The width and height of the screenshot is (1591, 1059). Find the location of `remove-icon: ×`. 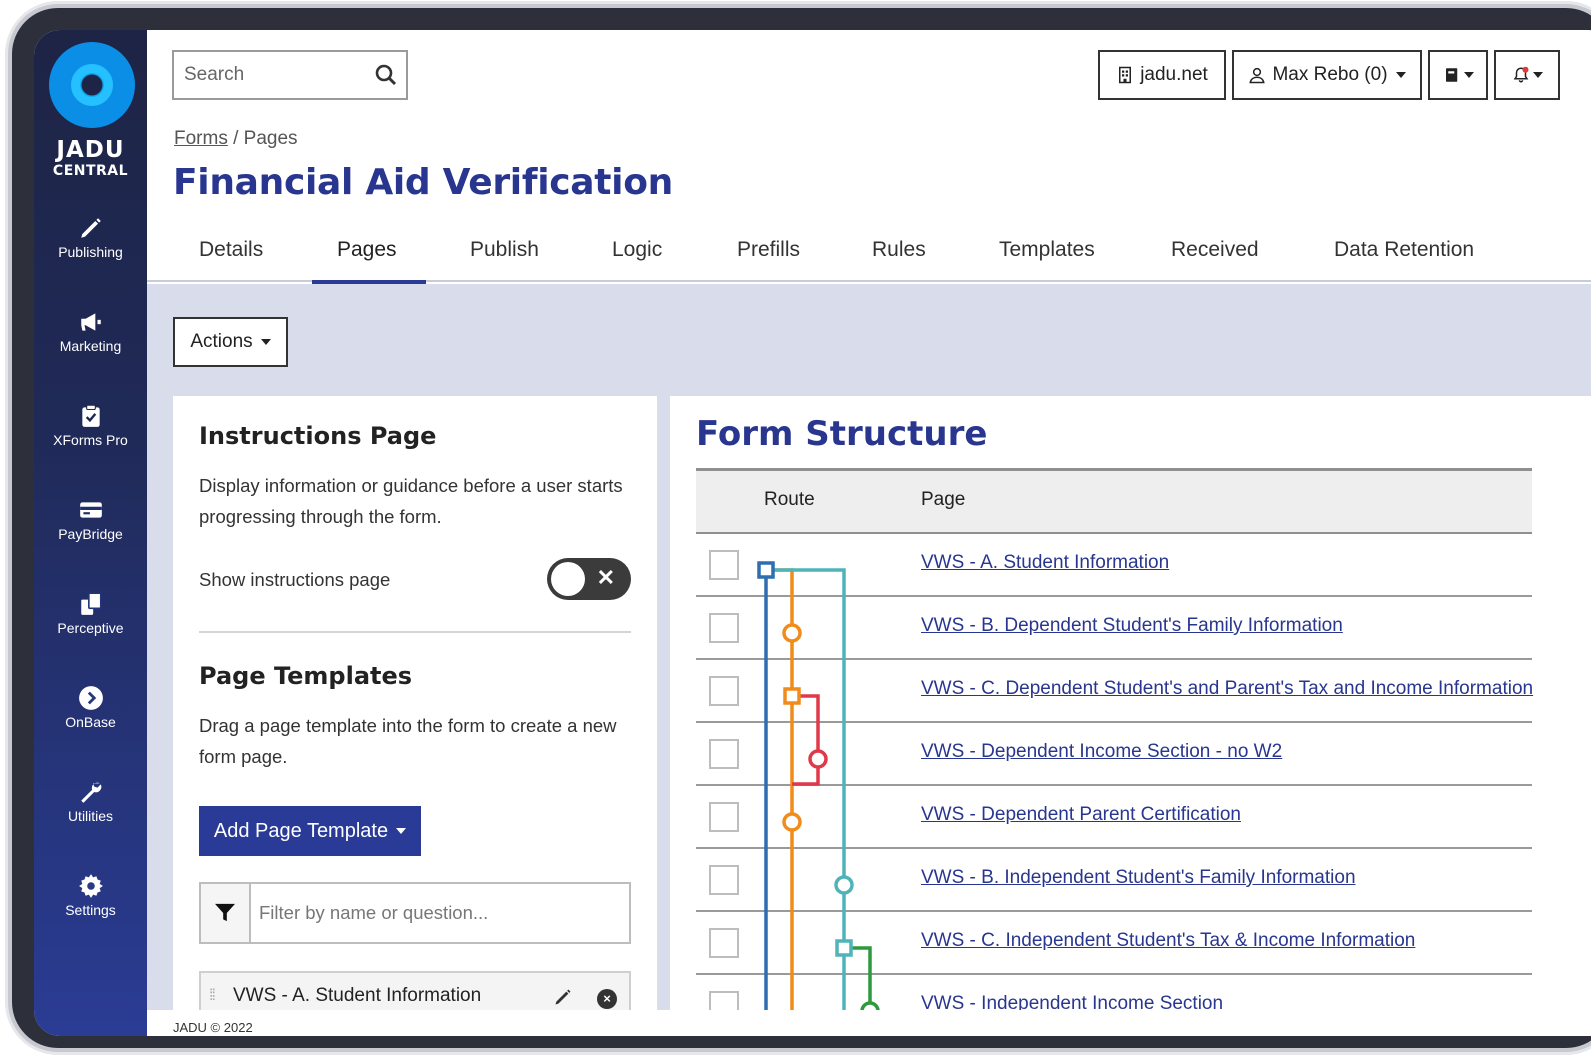

remove-icon: × is located at coordinates (607, 999).